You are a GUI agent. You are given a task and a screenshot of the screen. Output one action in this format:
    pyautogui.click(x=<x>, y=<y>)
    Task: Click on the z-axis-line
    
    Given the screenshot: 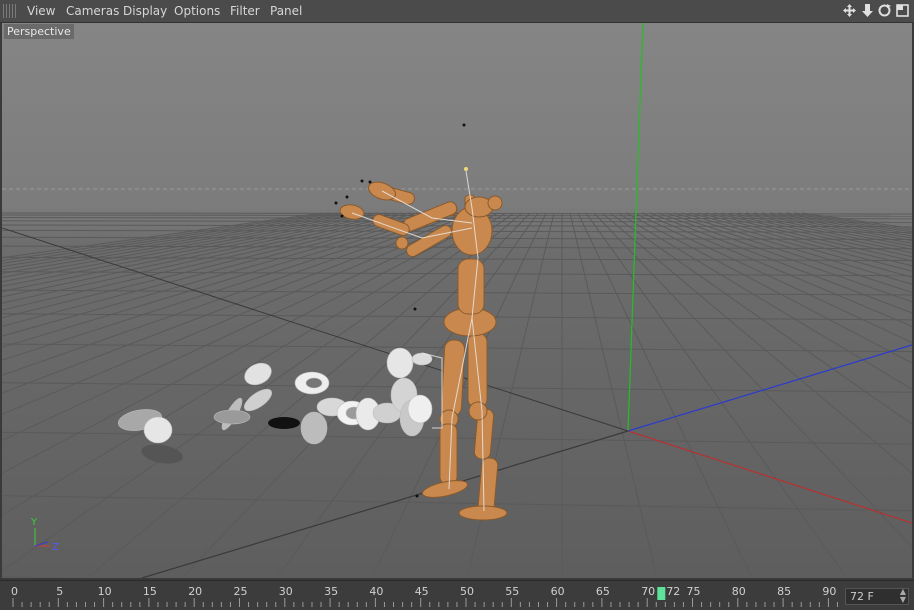 What is the action you would take?
    pyautogui.click(x=769, y=388)
    